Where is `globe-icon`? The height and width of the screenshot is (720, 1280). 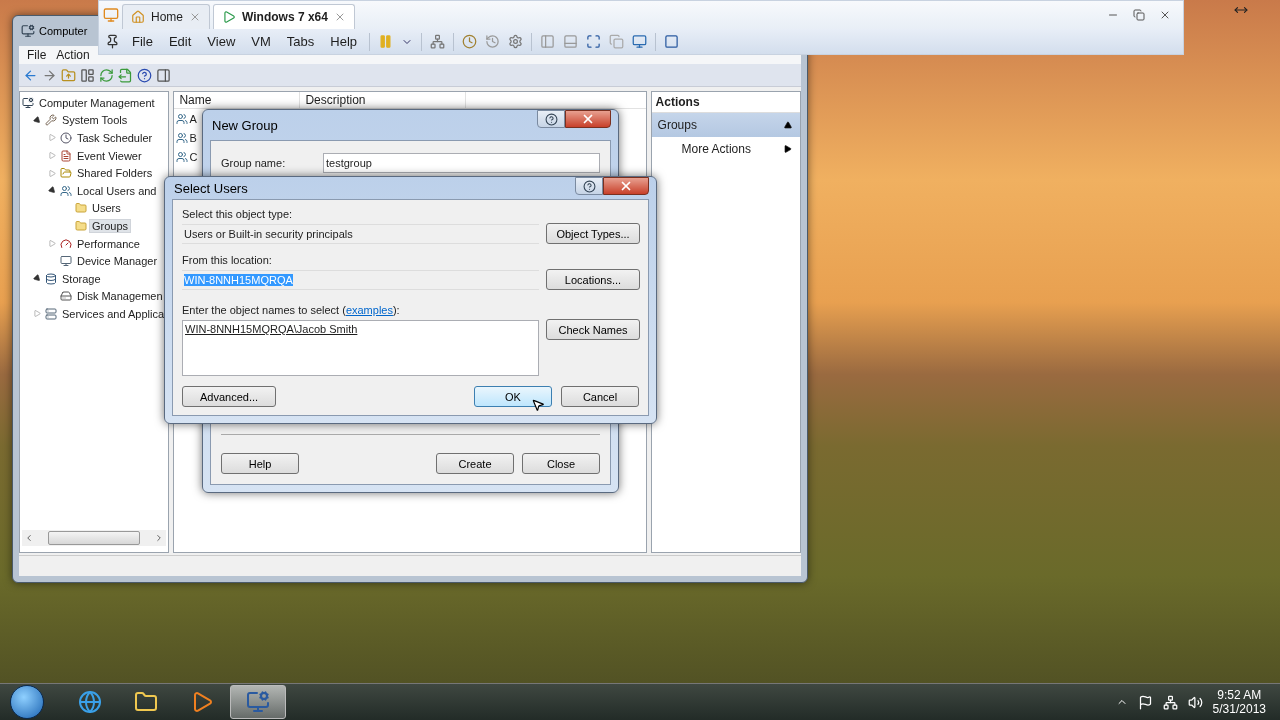
globe-icon is located at coordinates (90, 702).